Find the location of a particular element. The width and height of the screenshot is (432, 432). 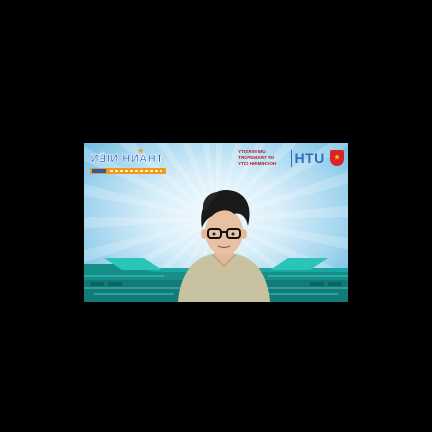

event-logo-strip is located at coordinates (128, 171).